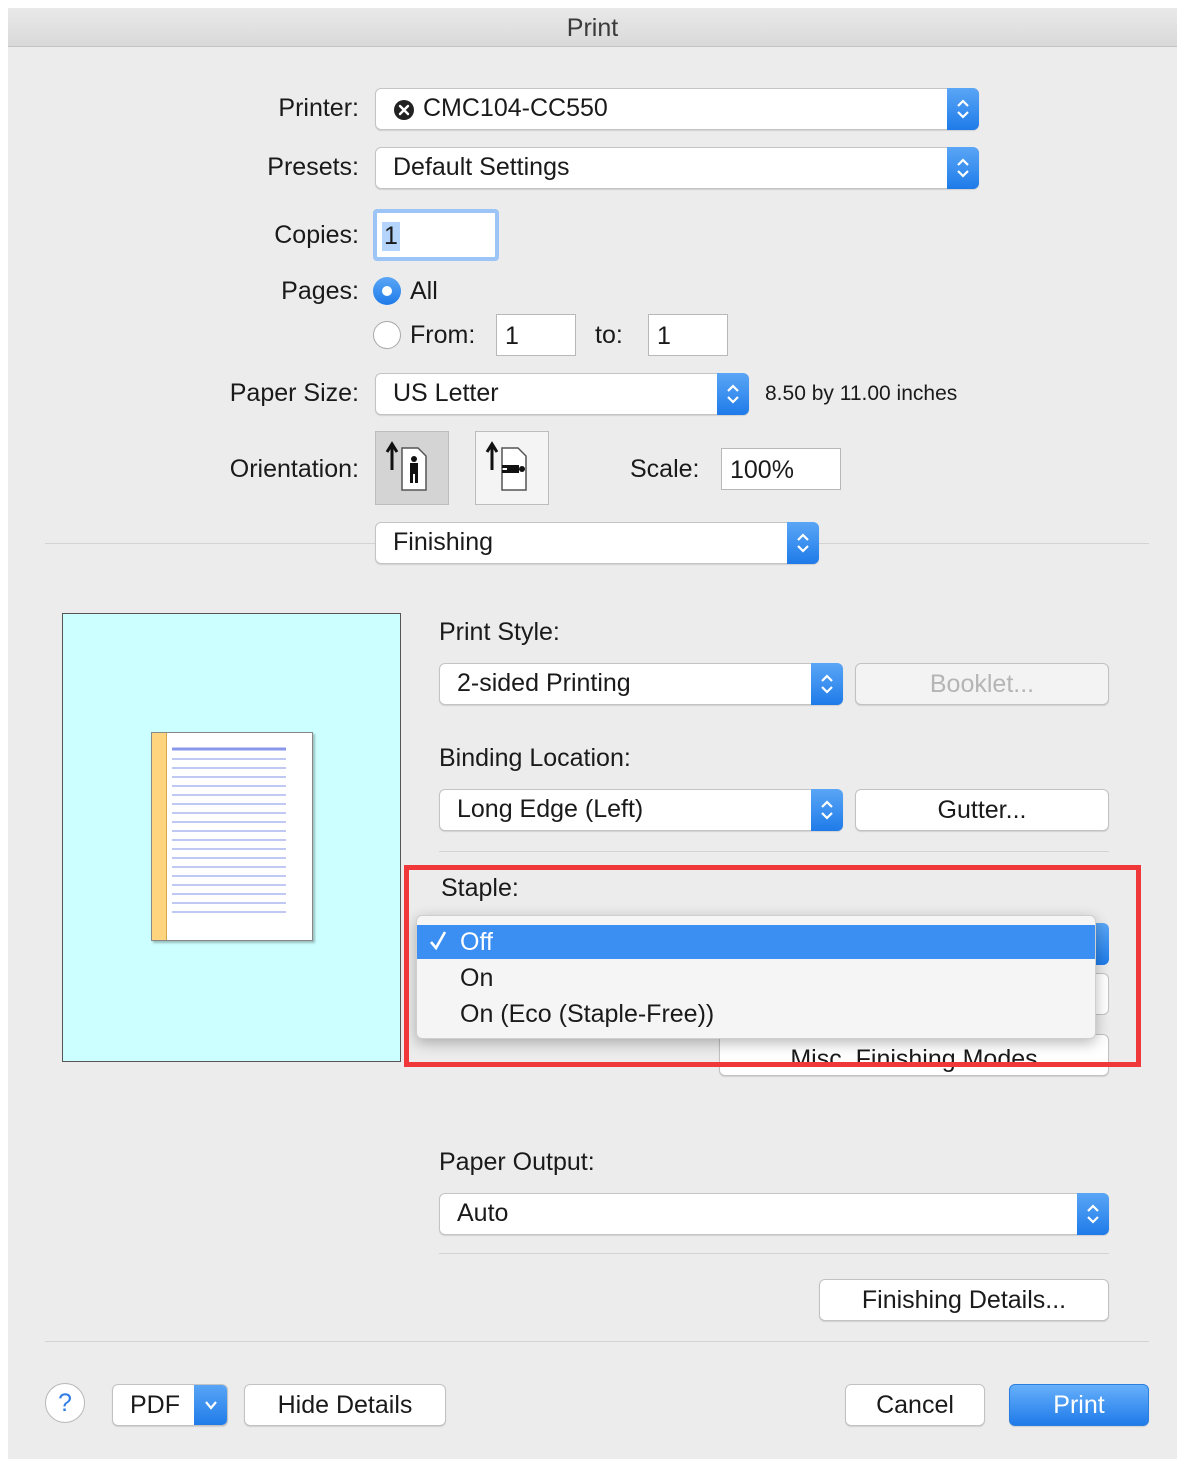 The height and width of the screenshot is (1459, 1177). Describe the element at coordinates (774, 1214) in the screenshot. I see `paper-output-popup: Auto` at that location.